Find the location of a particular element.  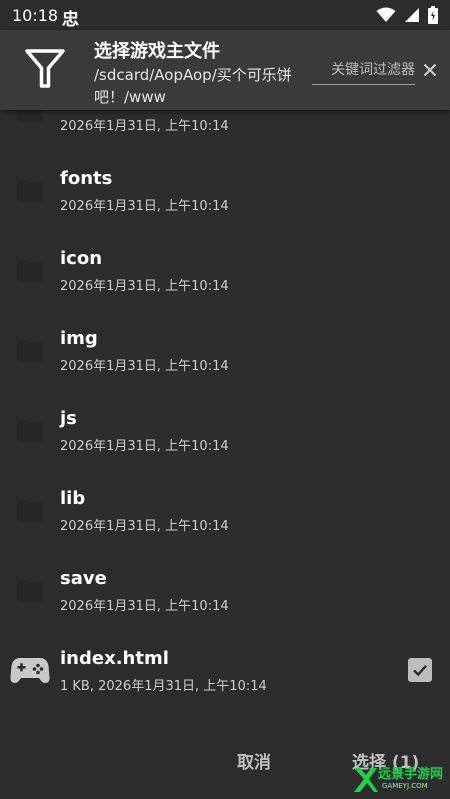

file-name: img is located at coordinates (79, 338).